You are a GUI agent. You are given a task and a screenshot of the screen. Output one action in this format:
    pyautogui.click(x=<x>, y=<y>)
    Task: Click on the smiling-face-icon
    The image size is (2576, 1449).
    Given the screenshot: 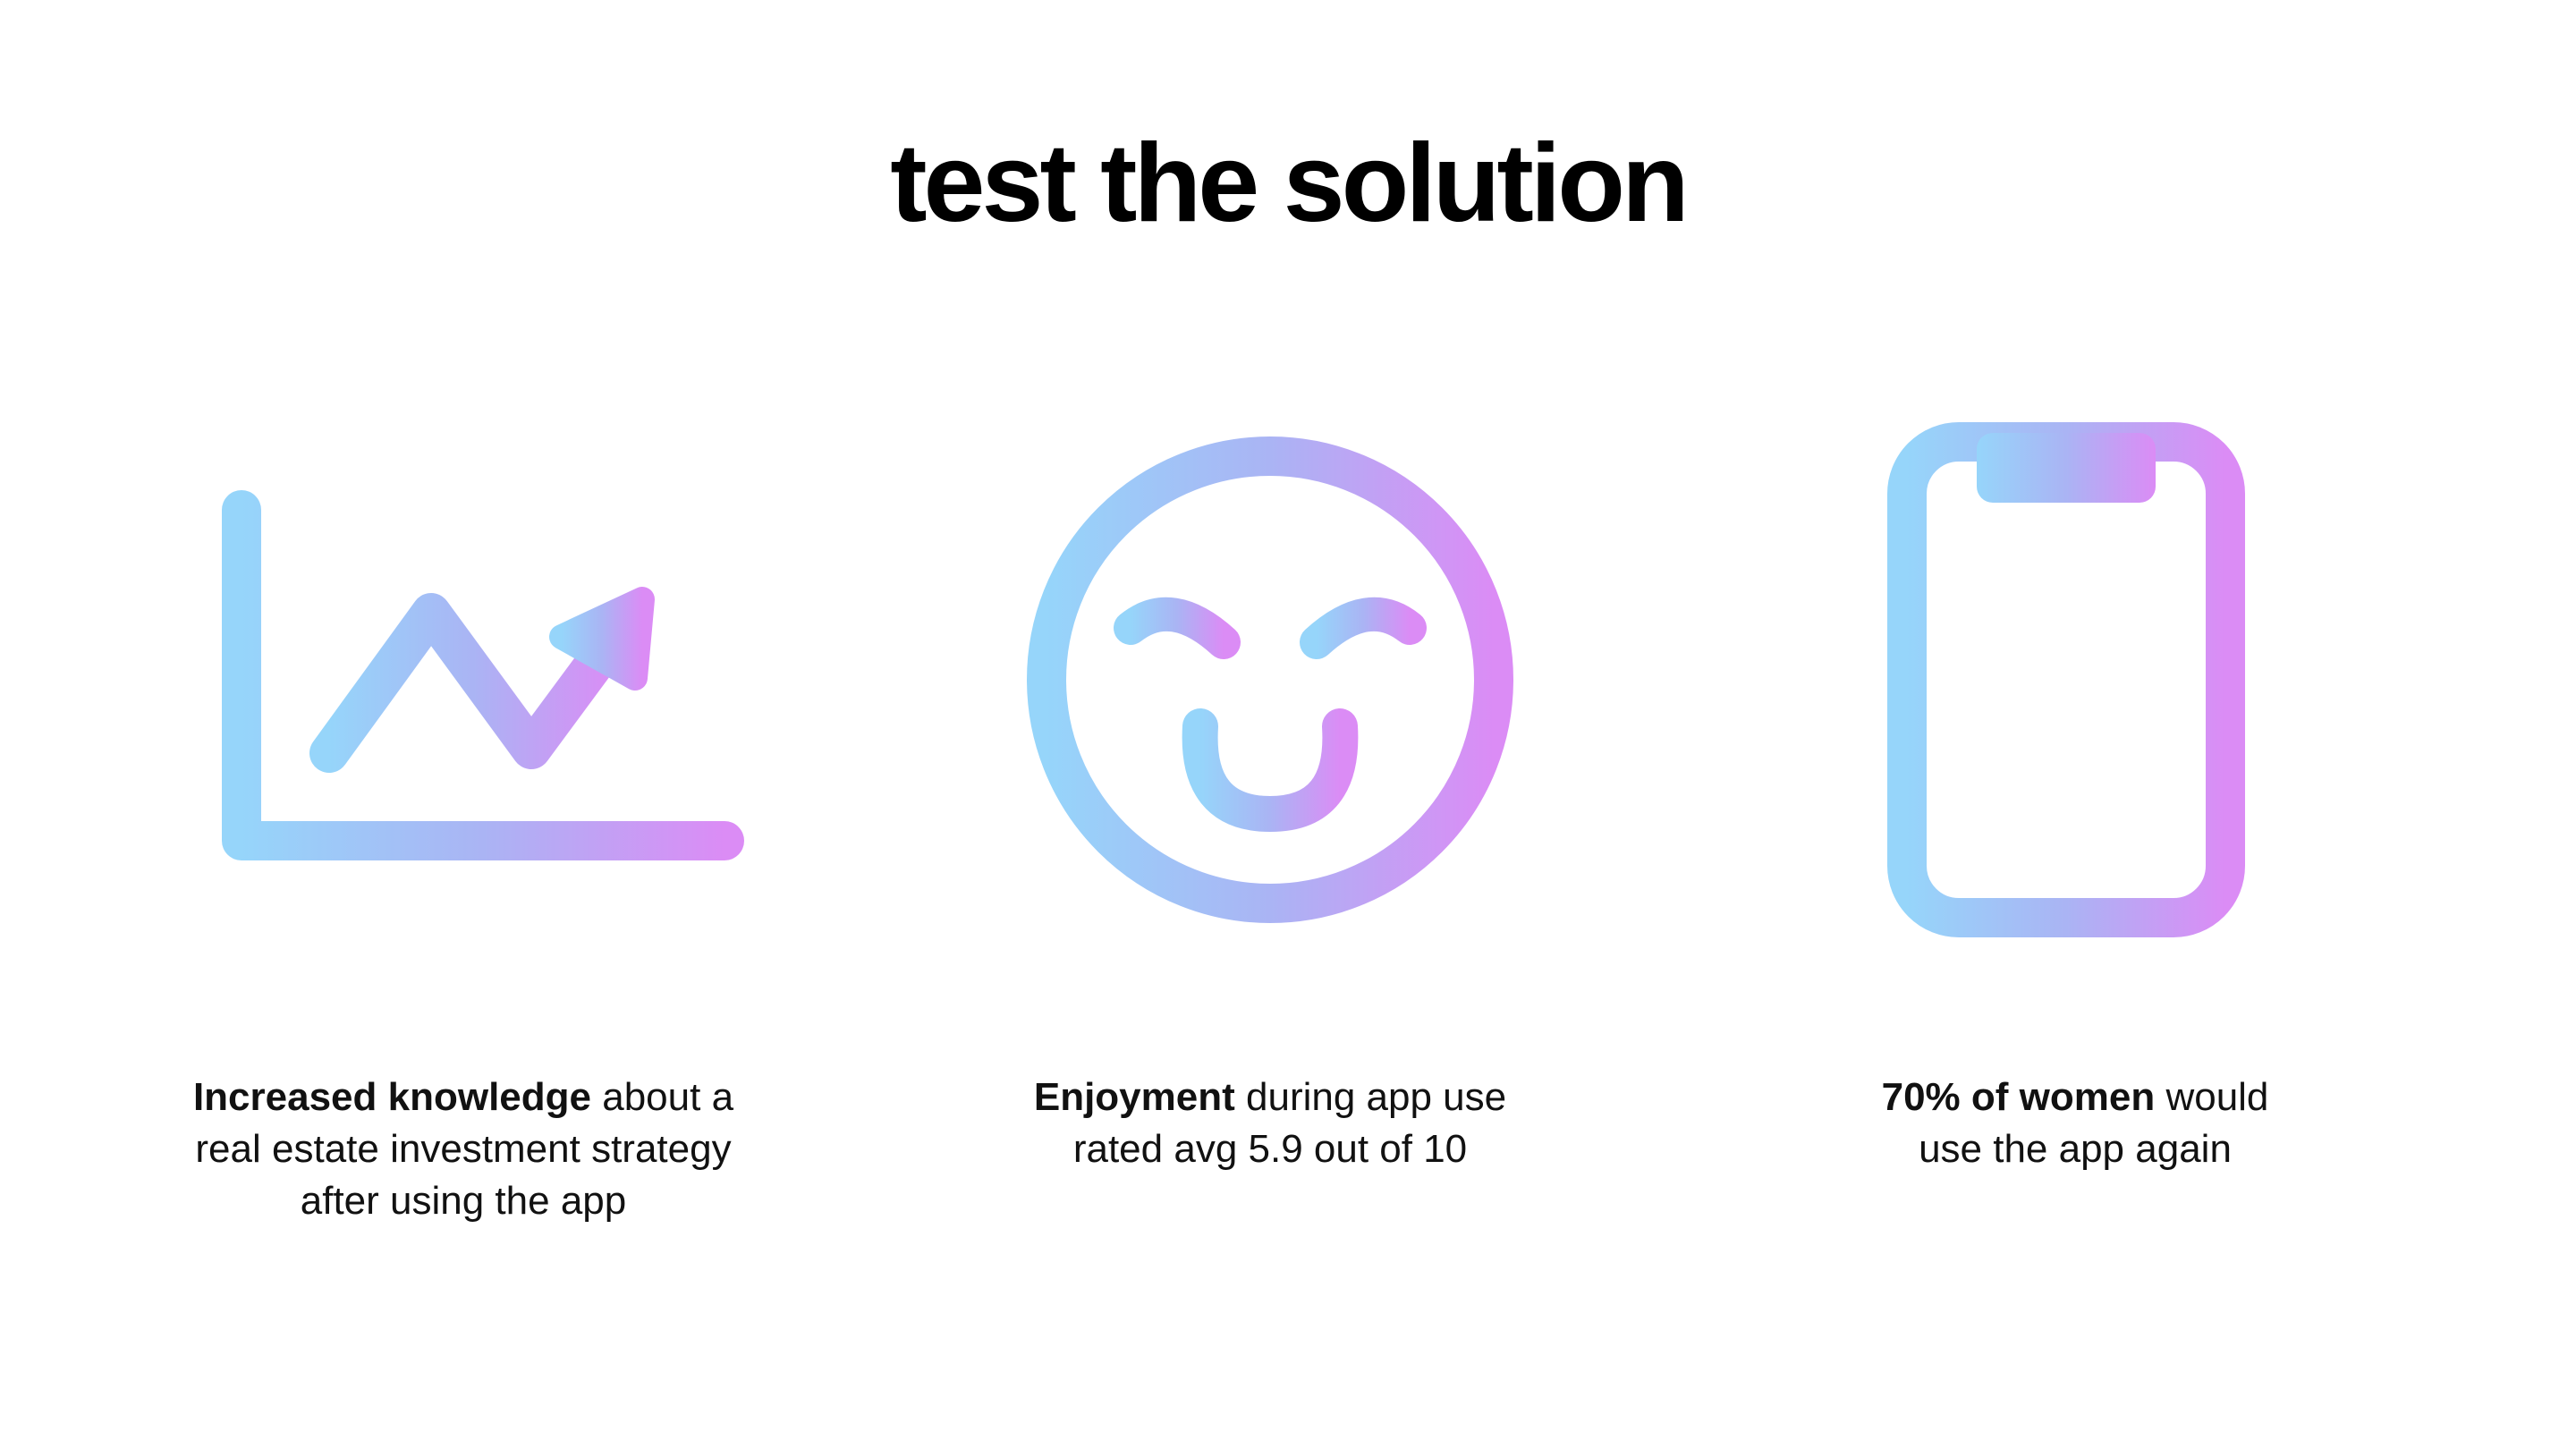 What is the action you would take?
    pyautogui.click(x=1270, y=679)
    